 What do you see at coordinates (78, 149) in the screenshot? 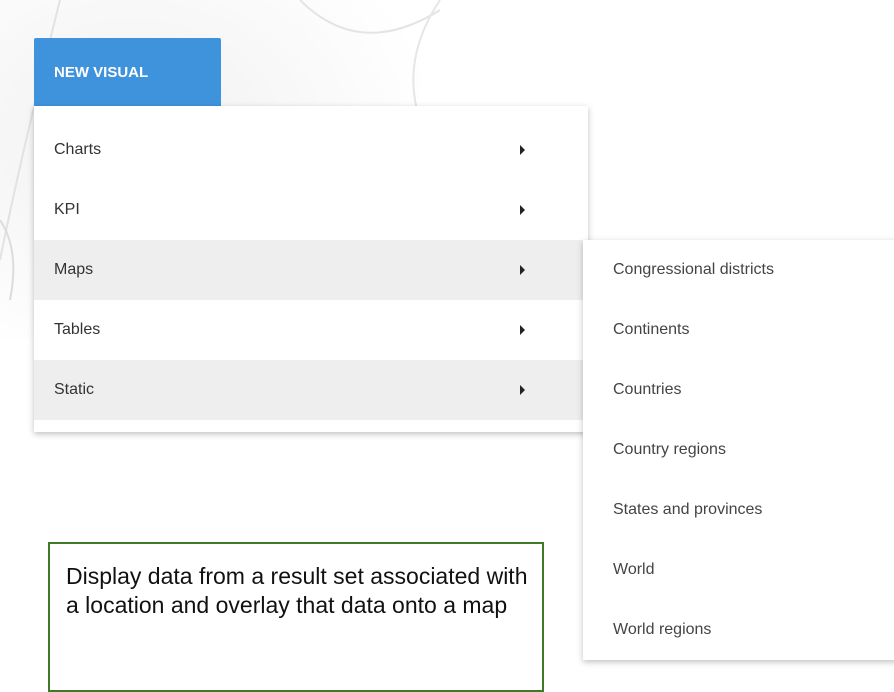
I see `menu-item-label: Charts` at bounding box center [78, 149].